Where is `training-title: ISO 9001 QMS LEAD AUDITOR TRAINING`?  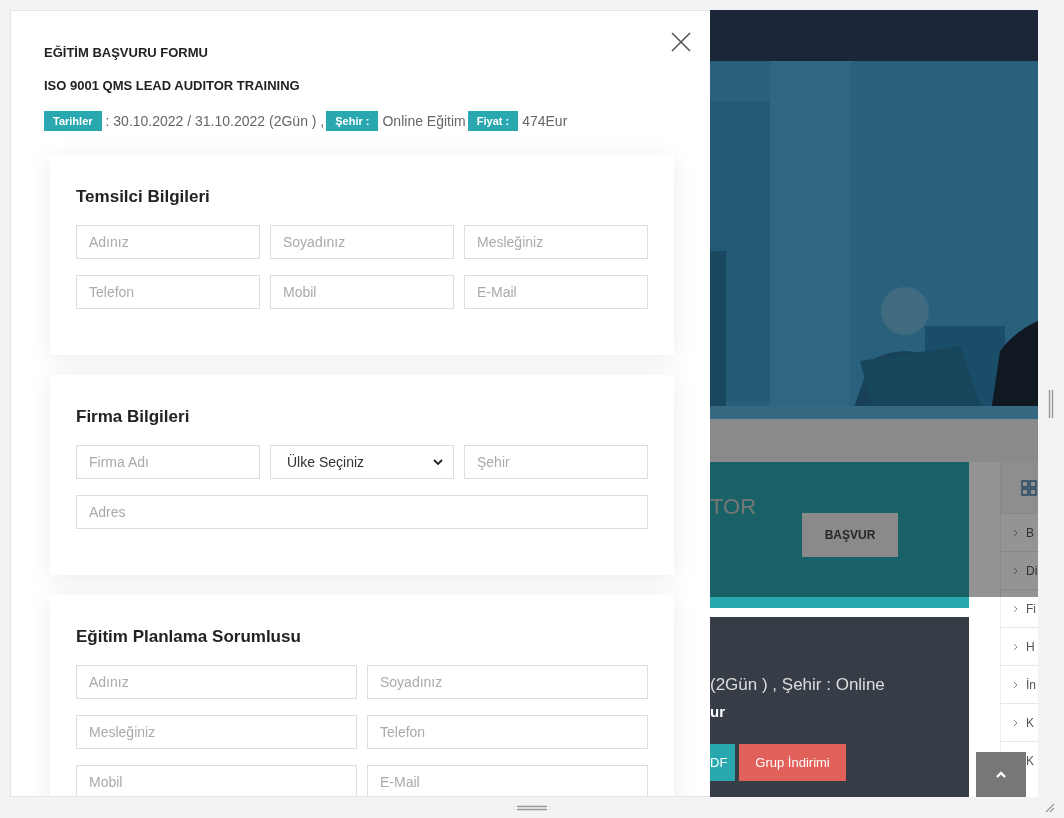
training-title: ISO 9001 QMS LEAD AUDITOR TRAINING is located at coordinates (172, 85).